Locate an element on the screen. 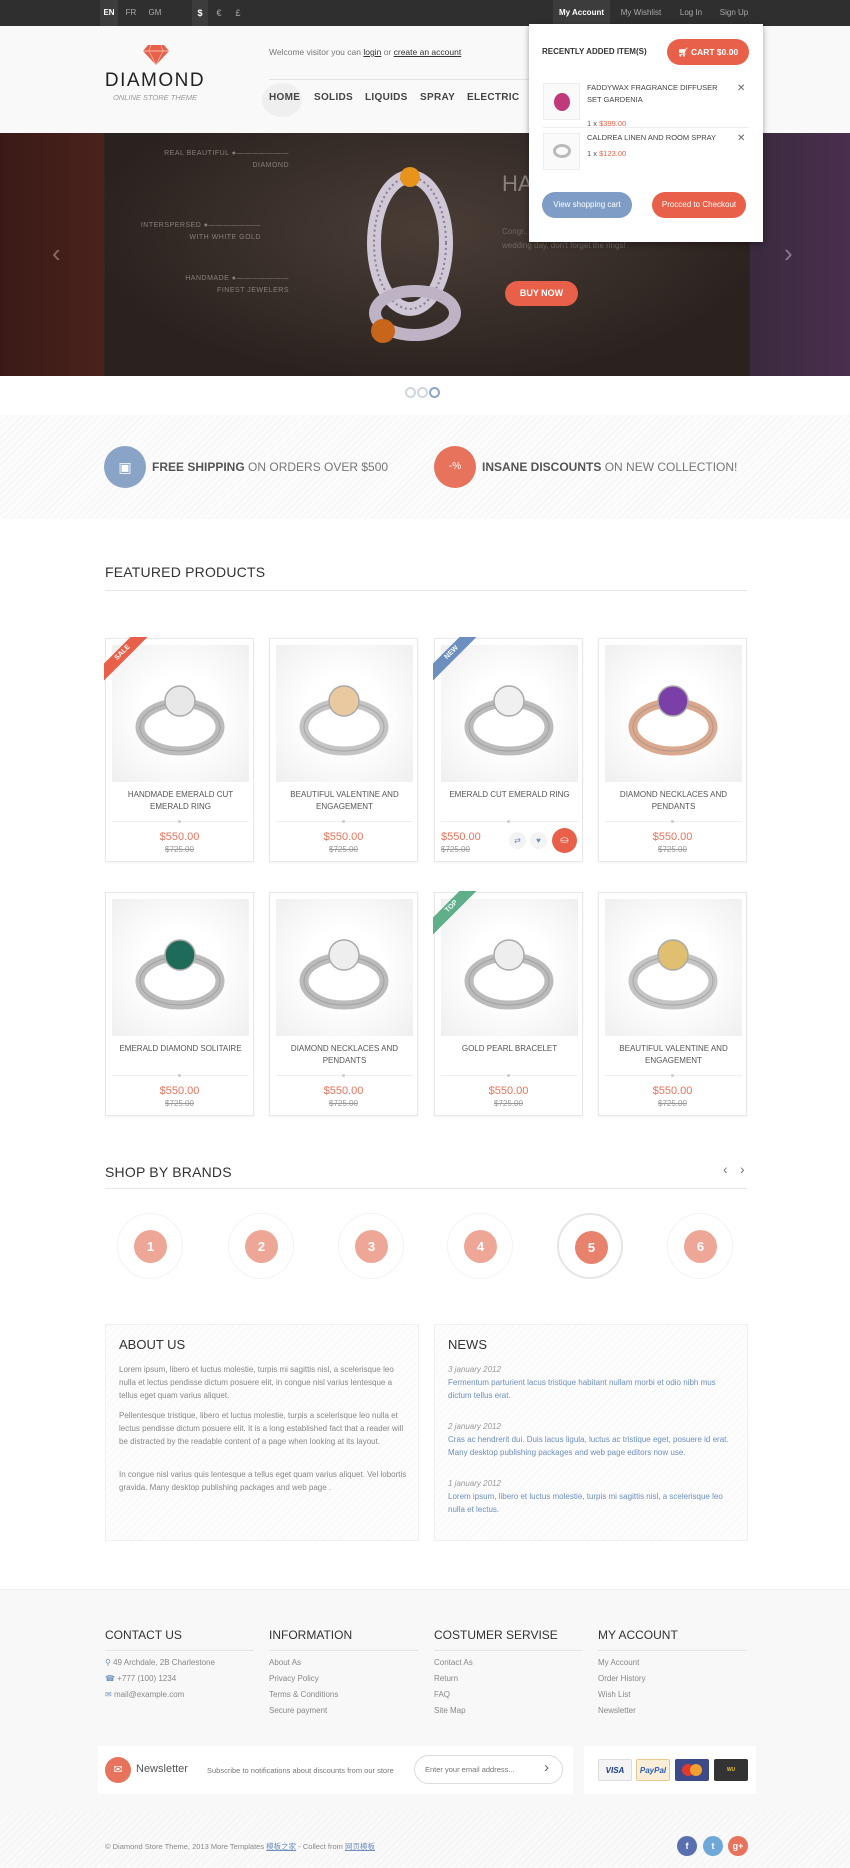 The image size is (850, 1868). nav-spray: SPRAY is located at coordinates (437, 97).